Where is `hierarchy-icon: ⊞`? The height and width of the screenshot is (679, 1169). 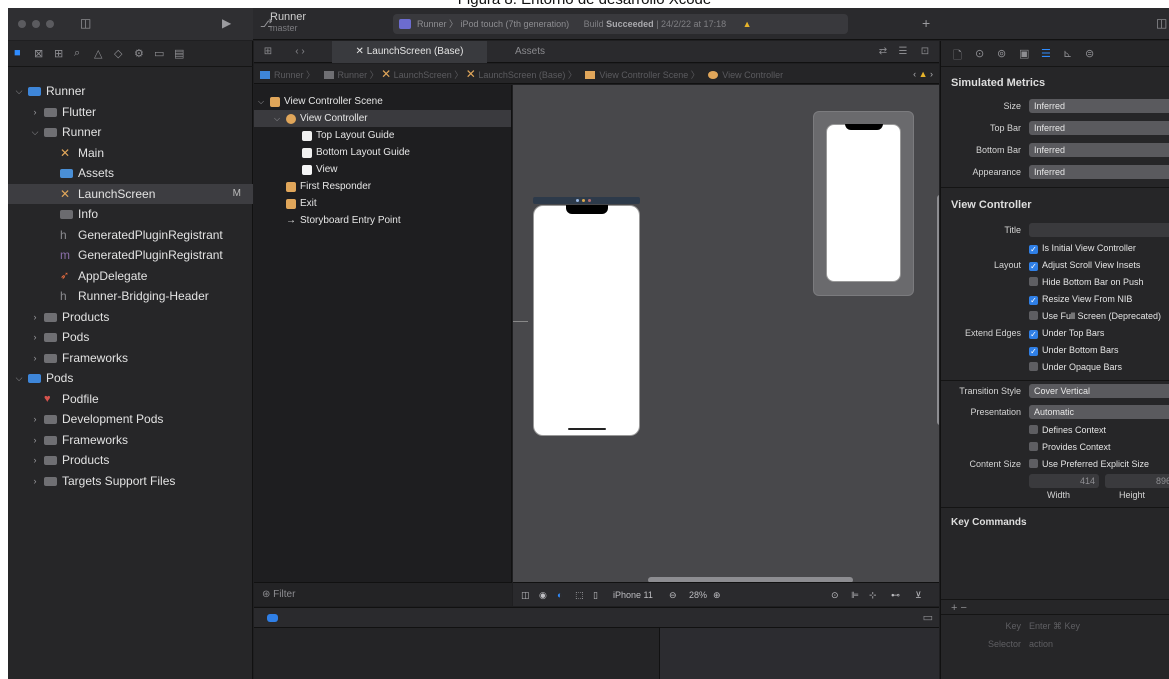 hierarchy-icon: ⊞ is located at coordinates (58, 53).